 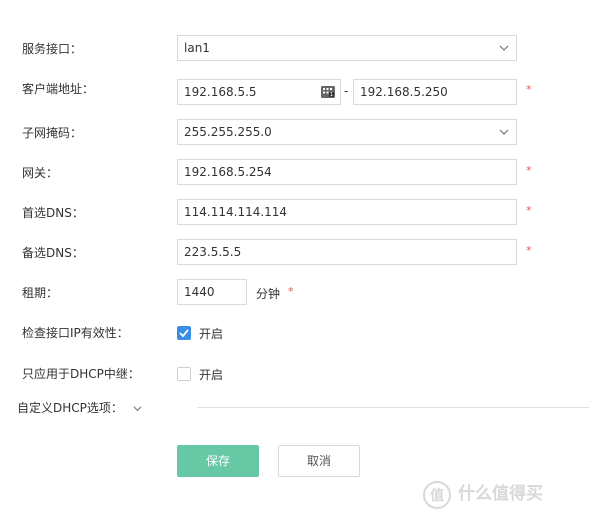 I want to click on dhcp-relay-only-option: 开启, so click(x=211, y=375).